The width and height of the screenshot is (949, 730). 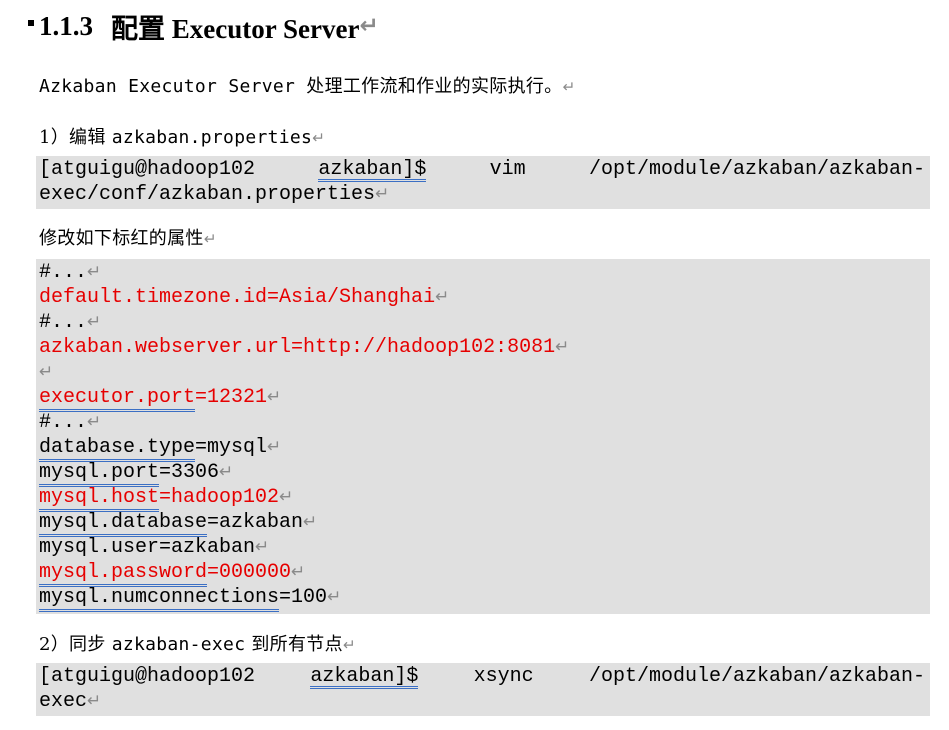 I want to click on step2-target: azkaban-exec, so click(x=178, y=644).